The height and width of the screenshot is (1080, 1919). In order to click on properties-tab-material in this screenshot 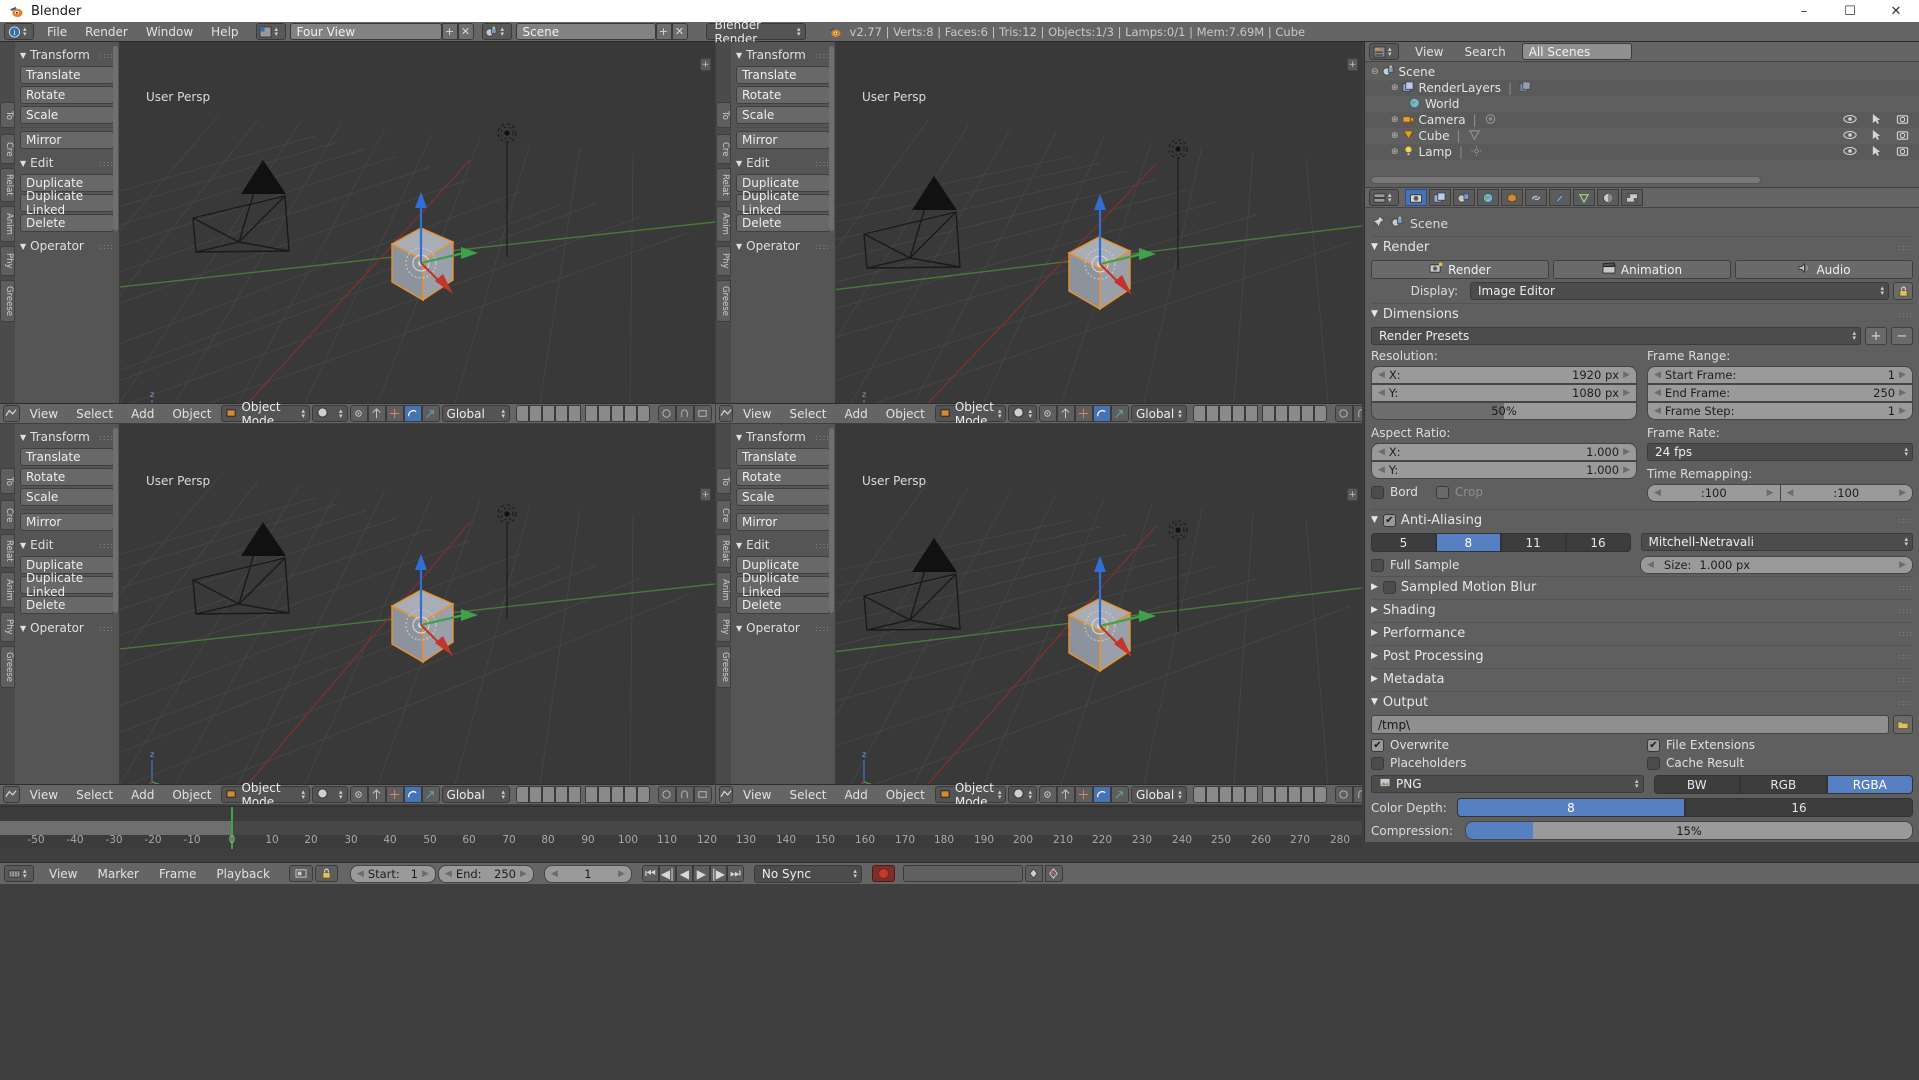, I will do `click(1608, 197)`.